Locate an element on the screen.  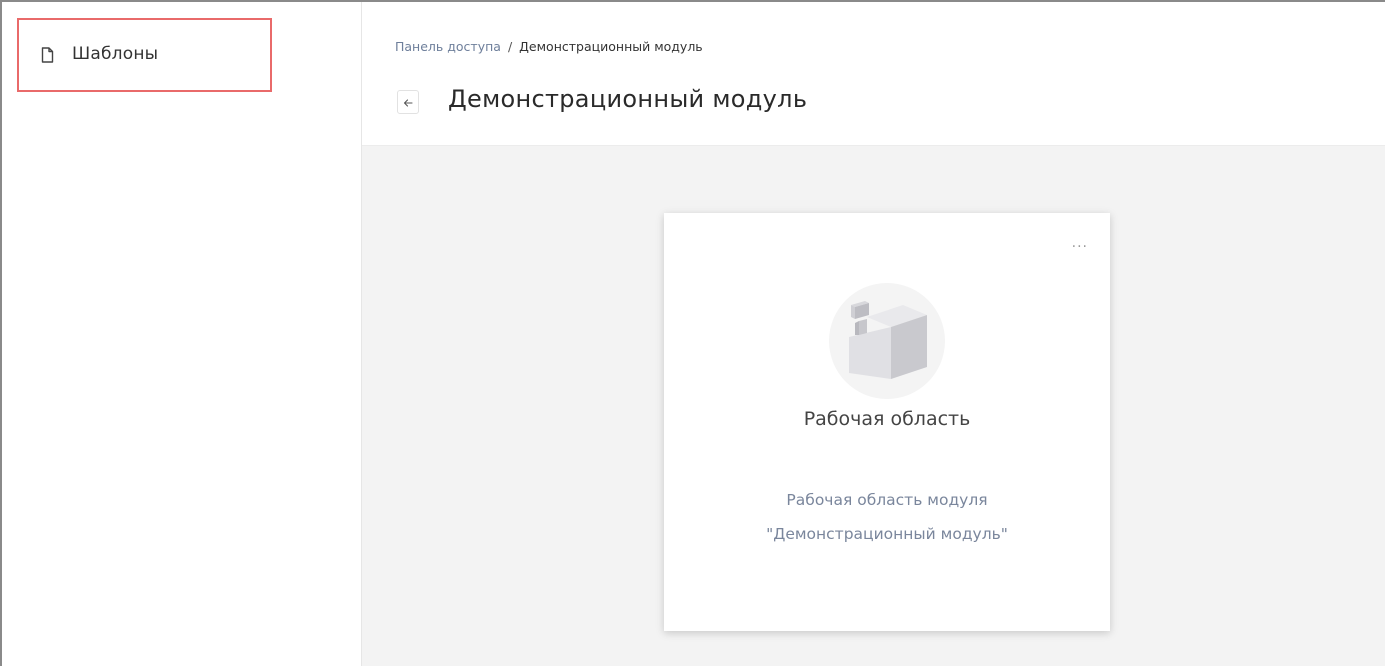
breadcrumb: Панель доступа / Демонстрационный модуль is located at coordinates (549, 46).